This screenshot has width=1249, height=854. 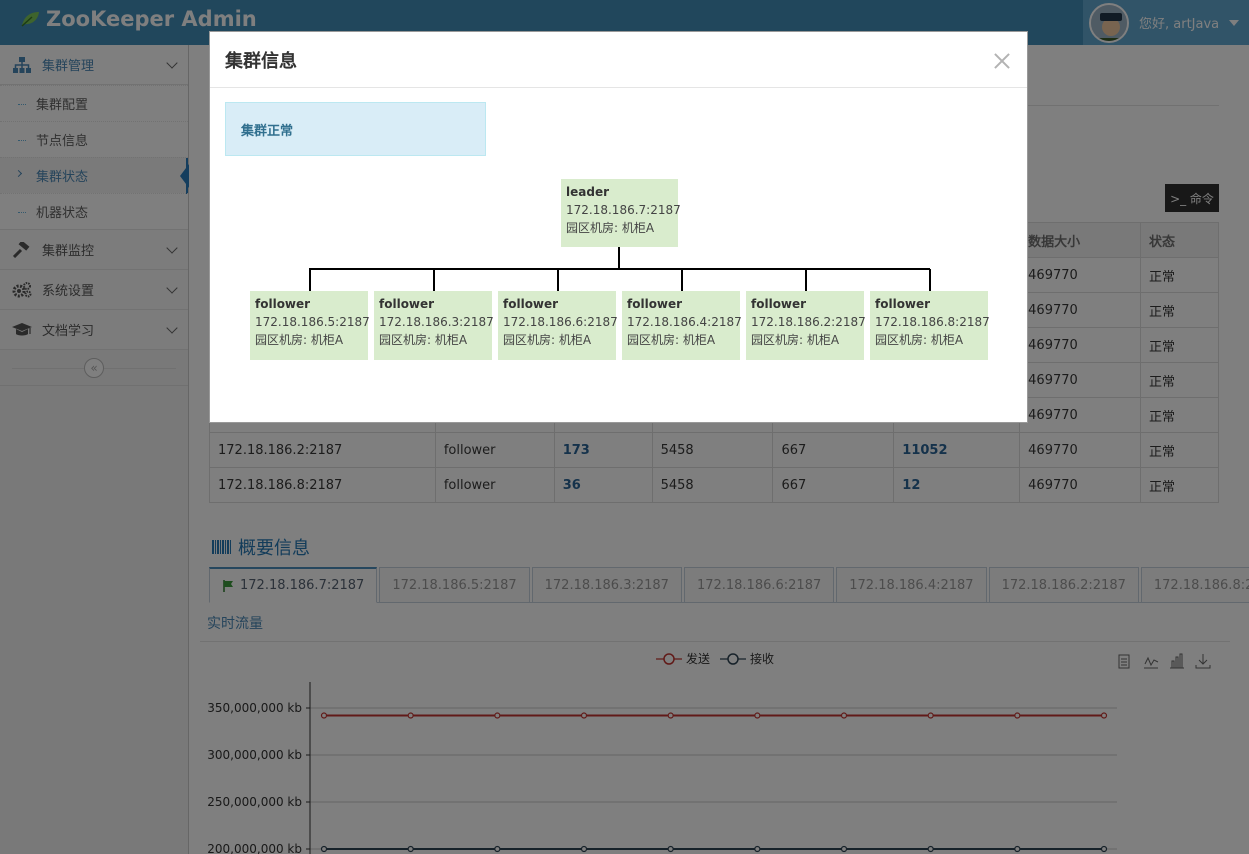 I want to click on node-addr: 172.18.186.6:2187, so click(x=560, y=322).